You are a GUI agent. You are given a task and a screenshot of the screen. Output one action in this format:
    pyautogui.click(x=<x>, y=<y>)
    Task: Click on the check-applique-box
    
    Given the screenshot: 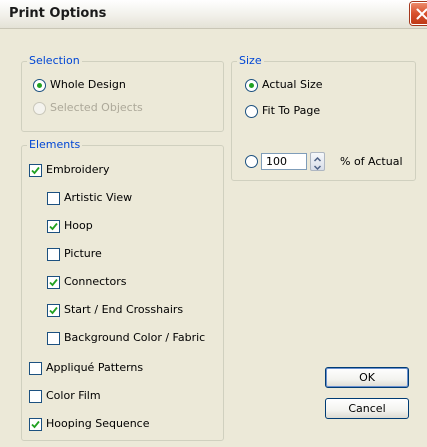 What is the action you would take?
    pyautogui.click(x=35, y=368)
    